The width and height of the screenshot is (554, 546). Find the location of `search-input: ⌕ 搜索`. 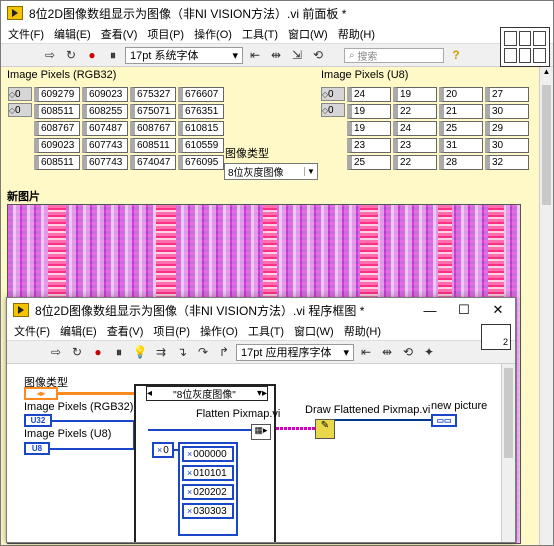

search-input: ⌕ 搜索 is located at coordinates (394, 55).